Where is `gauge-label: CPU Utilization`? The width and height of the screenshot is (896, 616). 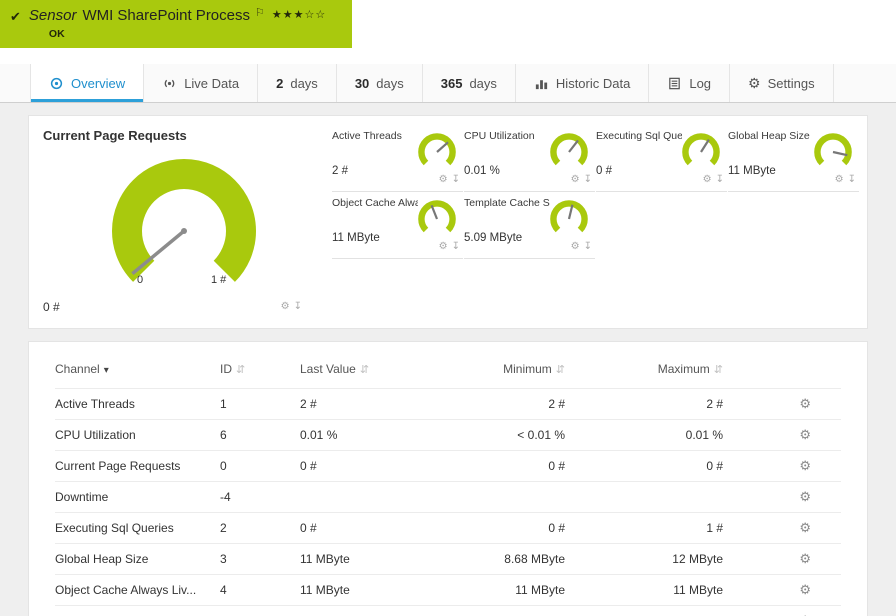 gauge-label: CPU Utilization is located at coordinates (499, 136).